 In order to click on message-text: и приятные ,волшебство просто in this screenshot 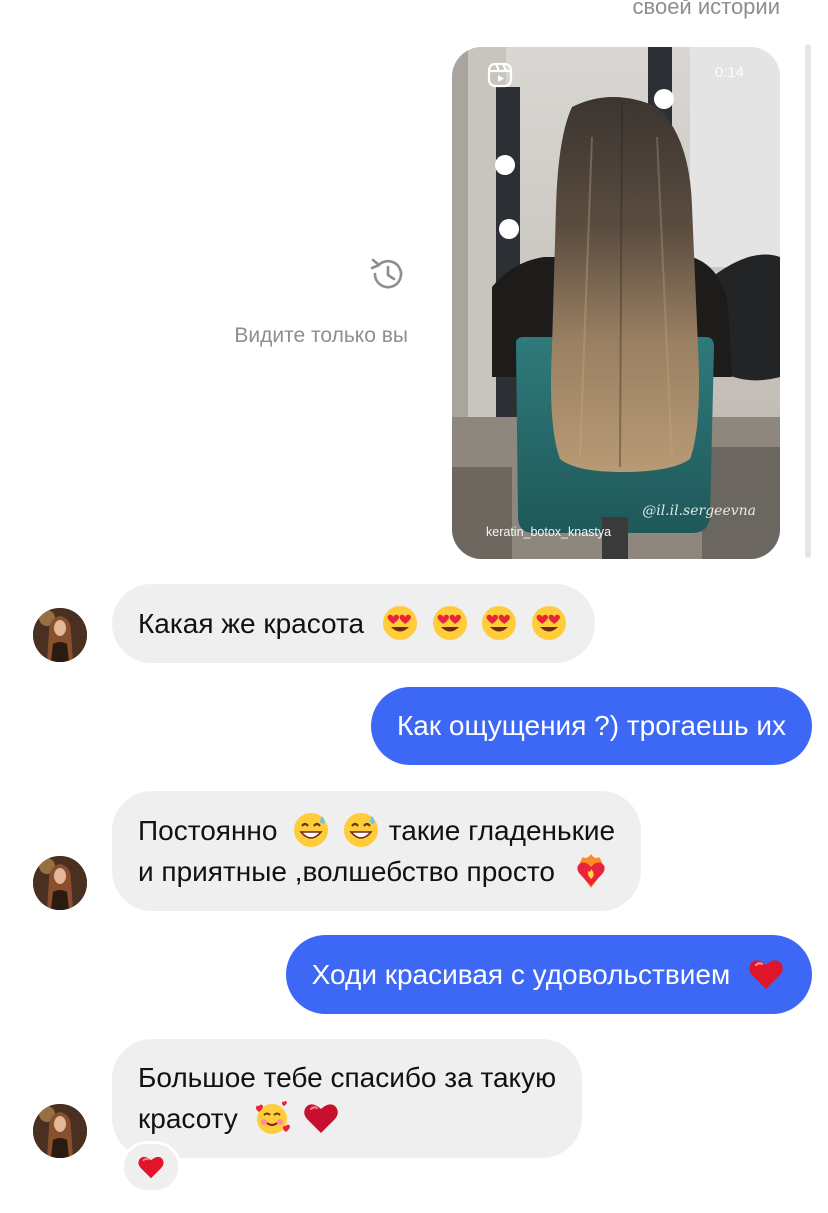, I will do `click(346, 871)`.